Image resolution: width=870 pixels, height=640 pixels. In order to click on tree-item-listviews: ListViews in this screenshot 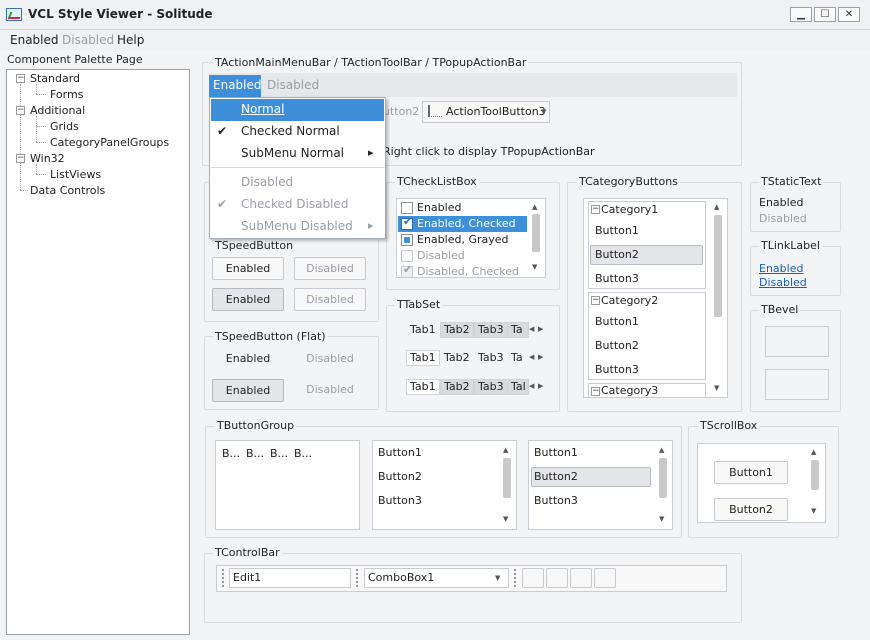, I will do `click(75, 174)`.